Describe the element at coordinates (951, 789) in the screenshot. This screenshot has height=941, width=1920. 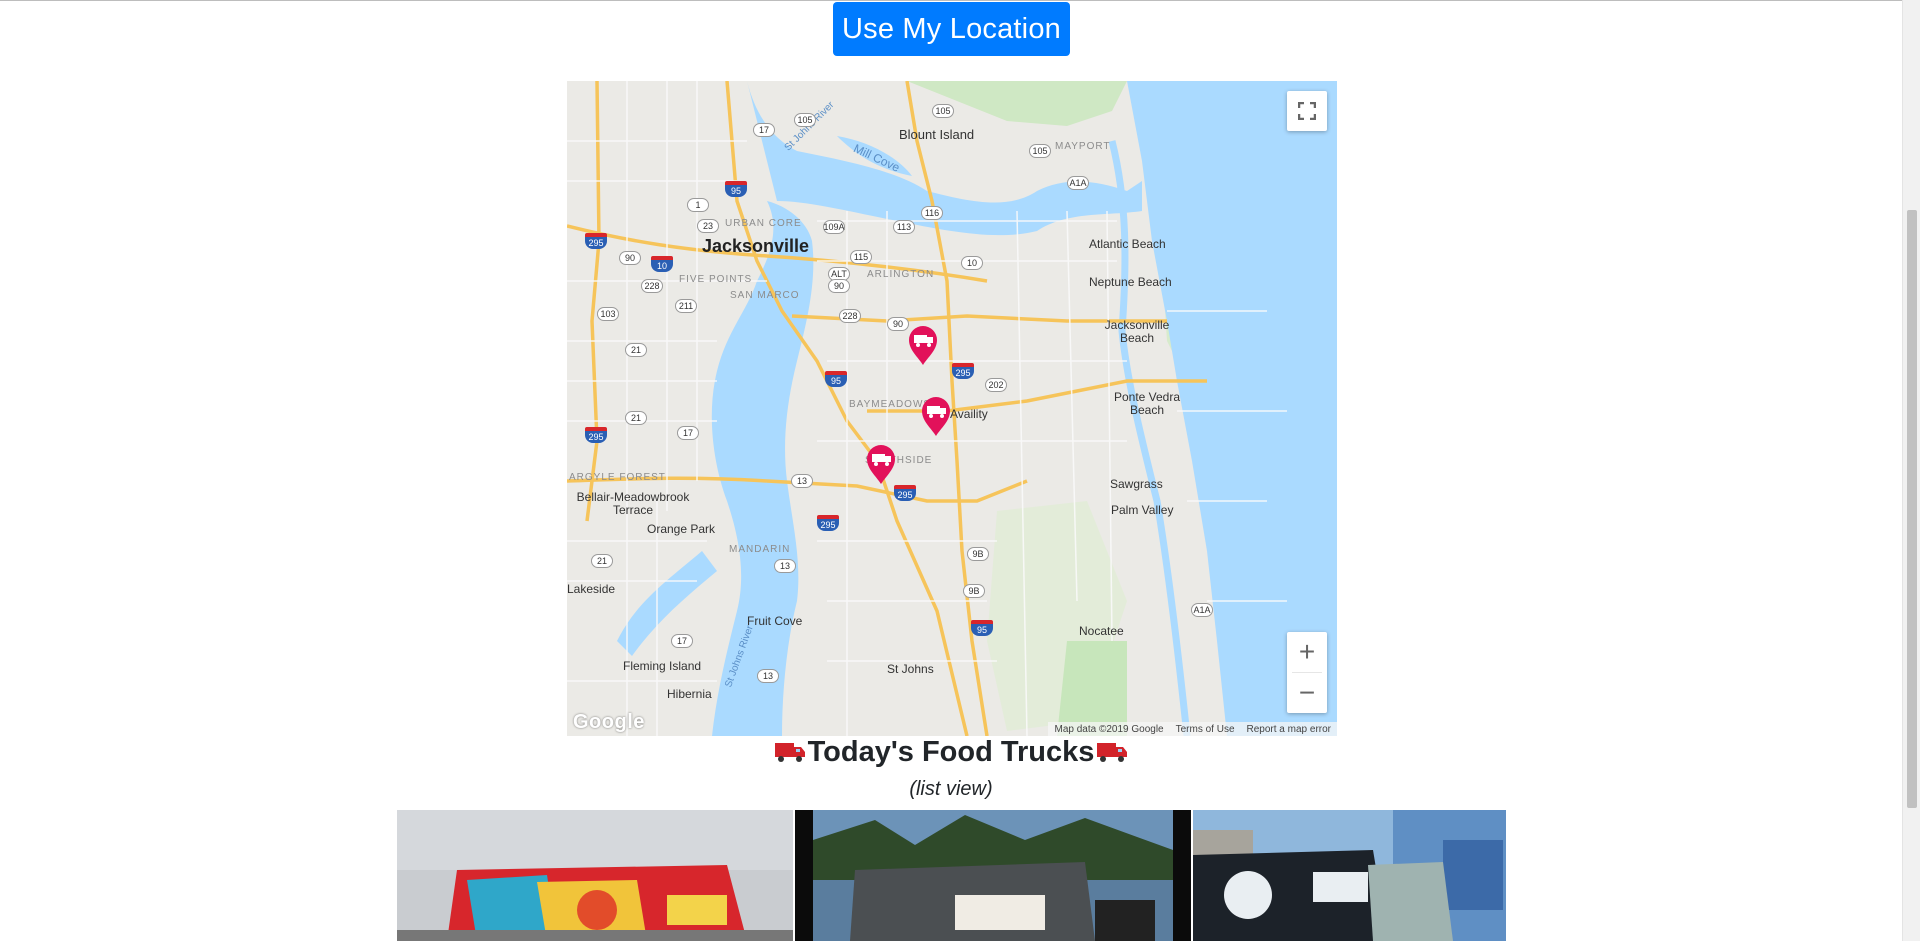
I see `list-view-subtitle: (list view)` at that location.